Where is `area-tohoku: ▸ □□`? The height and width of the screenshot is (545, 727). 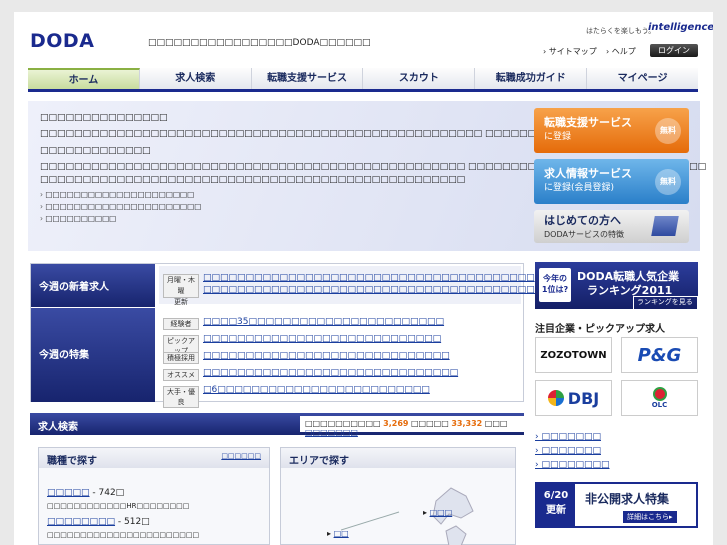
area-tohoku: ▸ □□ is located at coordinates (338, 533).